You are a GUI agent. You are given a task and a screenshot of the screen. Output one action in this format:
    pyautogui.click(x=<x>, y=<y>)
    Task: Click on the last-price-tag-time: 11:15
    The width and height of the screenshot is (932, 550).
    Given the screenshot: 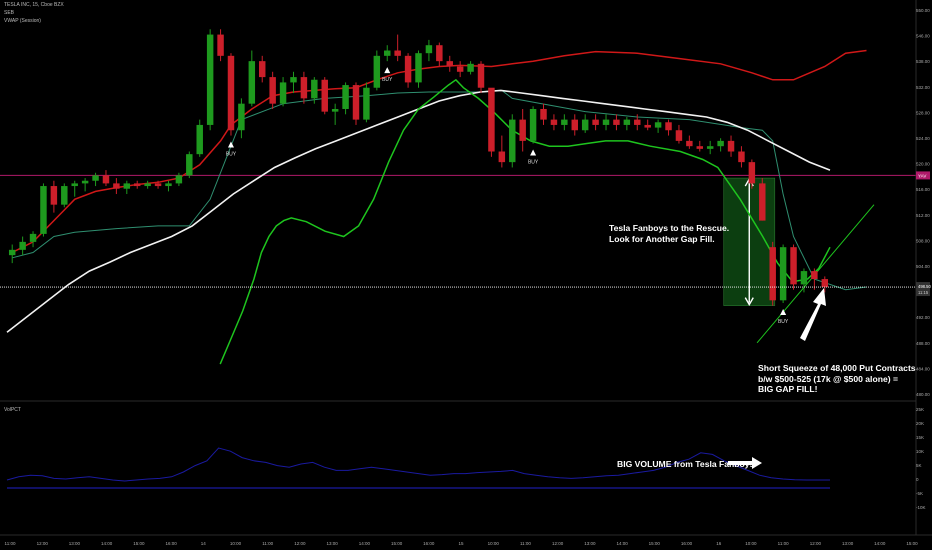 What is the action you would take?
    pyautogui.click(x=923, y=292)
    